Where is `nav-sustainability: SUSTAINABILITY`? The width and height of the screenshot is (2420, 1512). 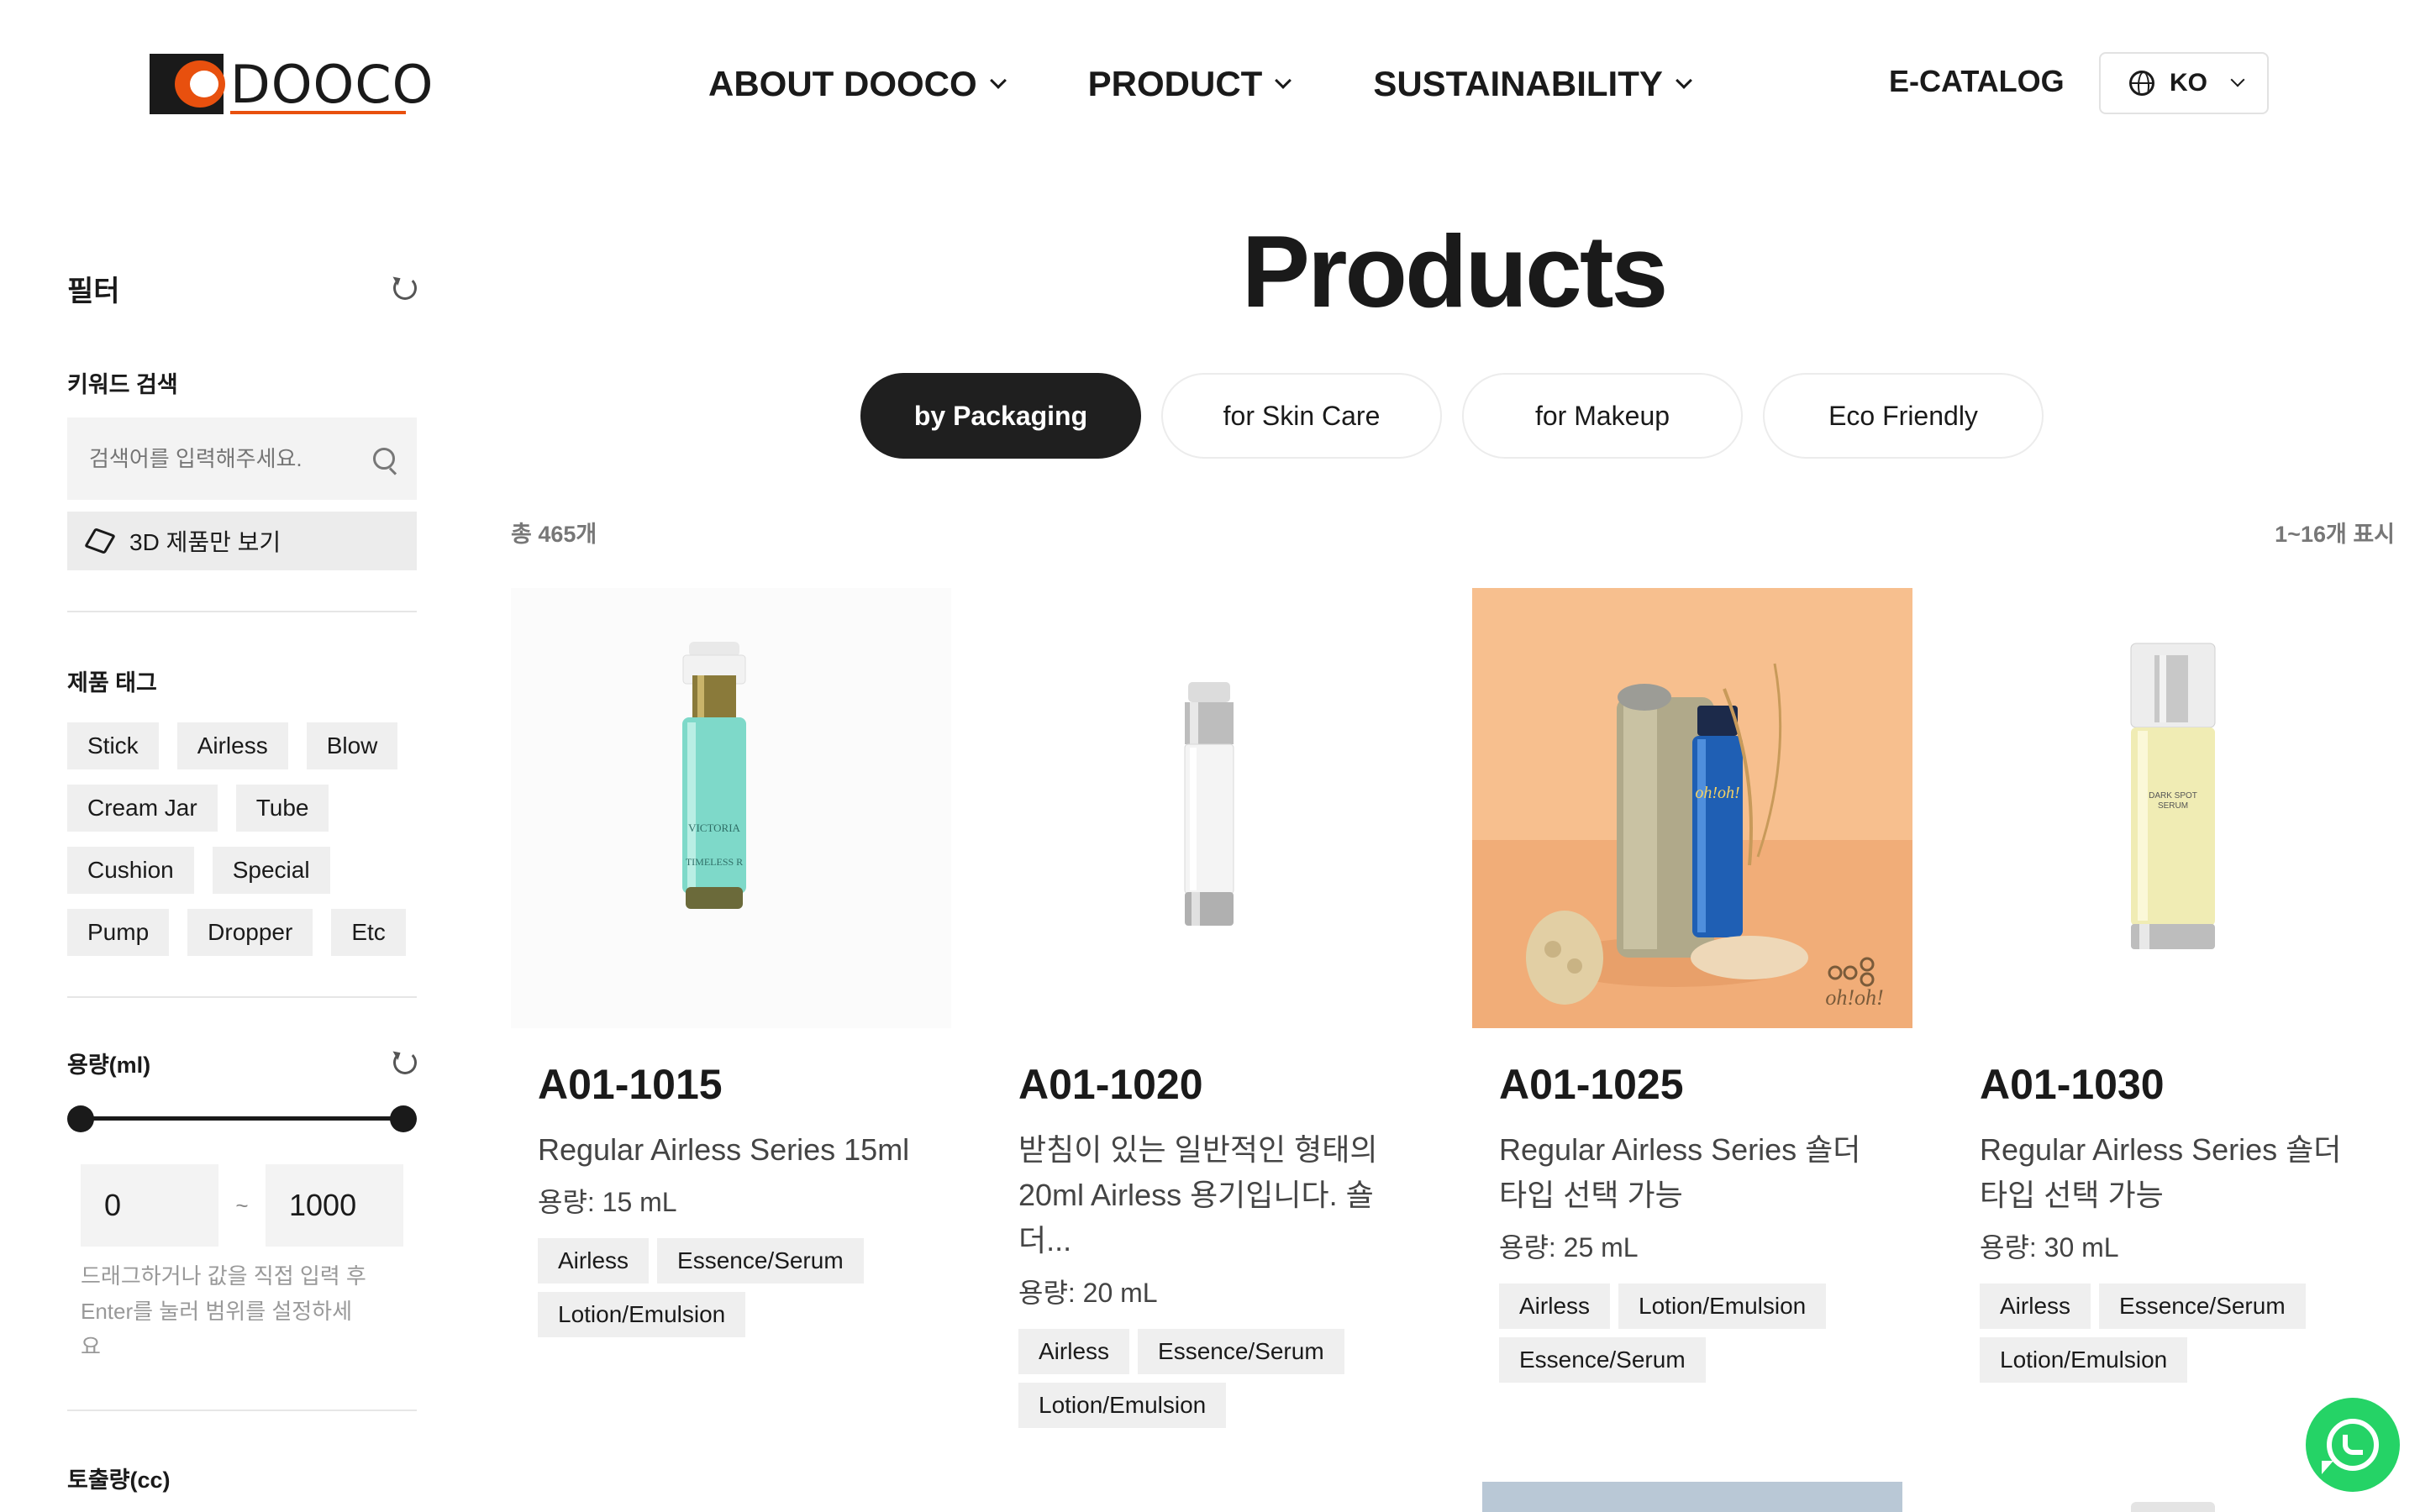
nav-sustainability: SUSTAINABILITY is located at coordinates (1532, 84).